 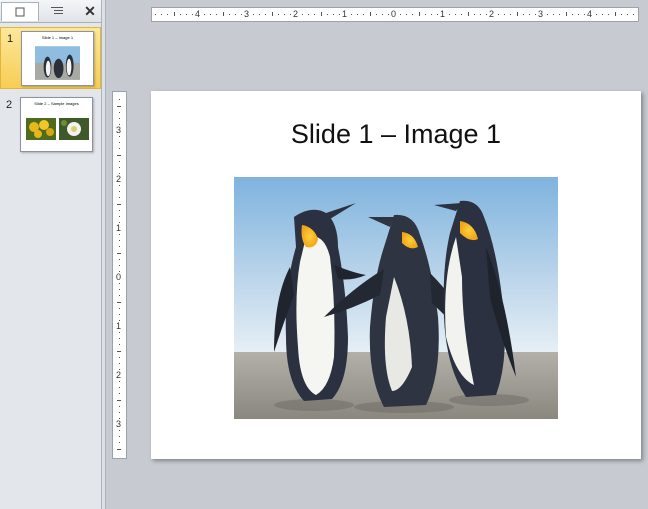 What do you see at coordinates (74, 129) in the screenshot?
I see `white-flower-thumbnail-image` at bounding box center [74, 129].